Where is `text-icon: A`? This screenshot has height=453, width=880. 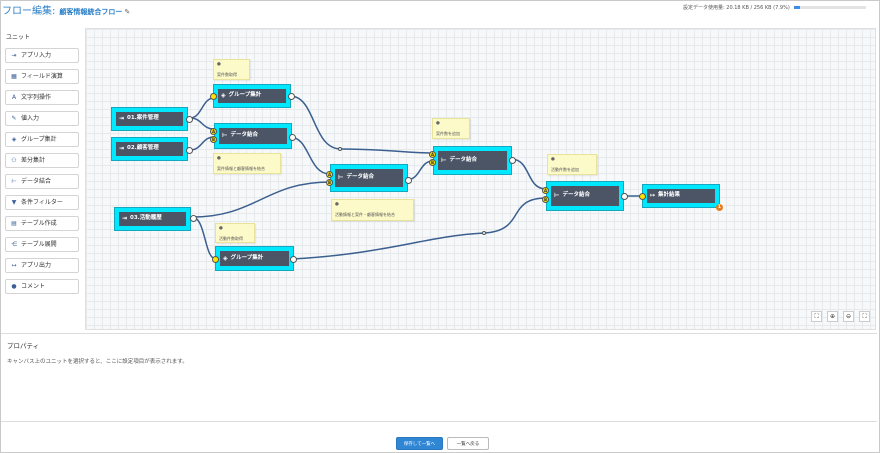 text-icon: A is located at coordinates (14, 97).